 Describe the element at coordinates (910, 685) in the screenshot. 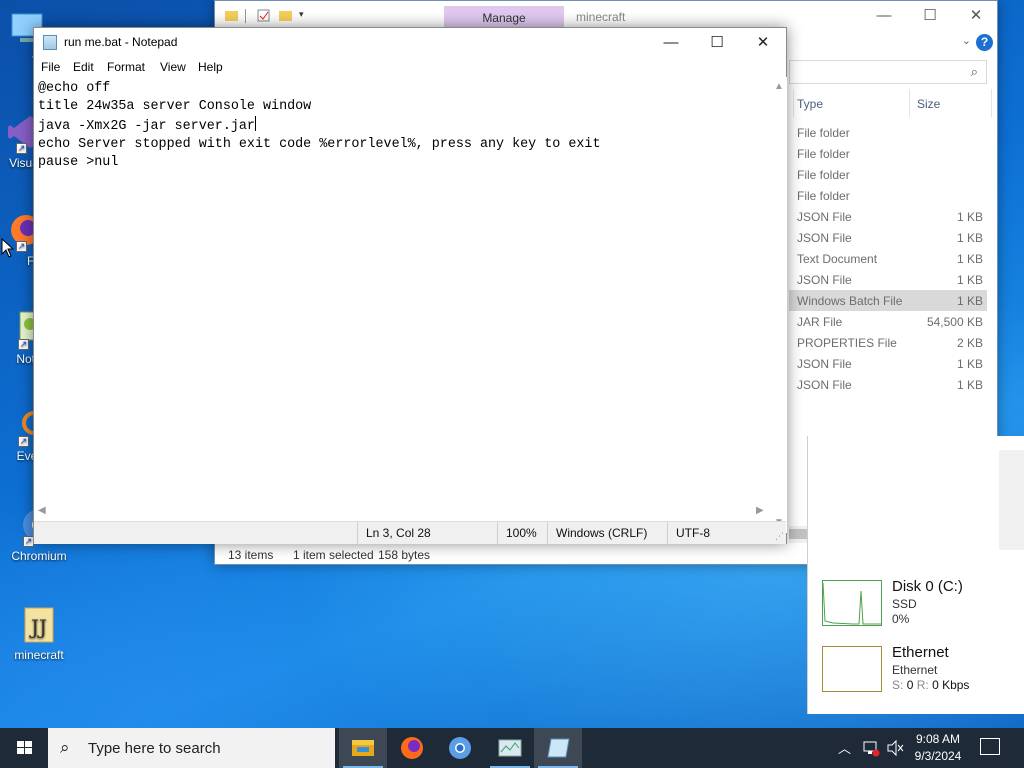

I see `send-value: 0` at that location.